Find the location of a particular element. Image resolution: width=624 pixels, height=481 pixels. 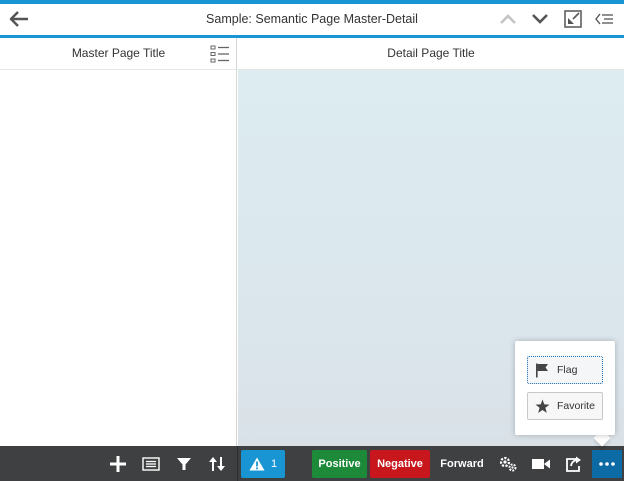

flag-label: Flag is located at coordinates (567, 370).